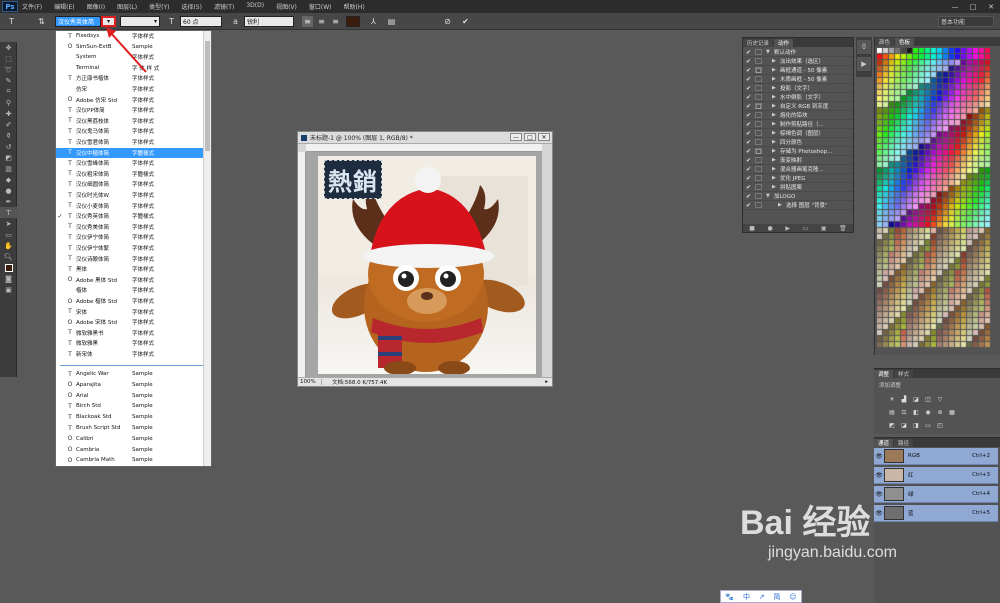 This screenshot has height=603, width=1000. What do you see at coordinates (321, 21) in the screenshot?
I see `align-center-icon: ≡` at bounding box center [321, 21].